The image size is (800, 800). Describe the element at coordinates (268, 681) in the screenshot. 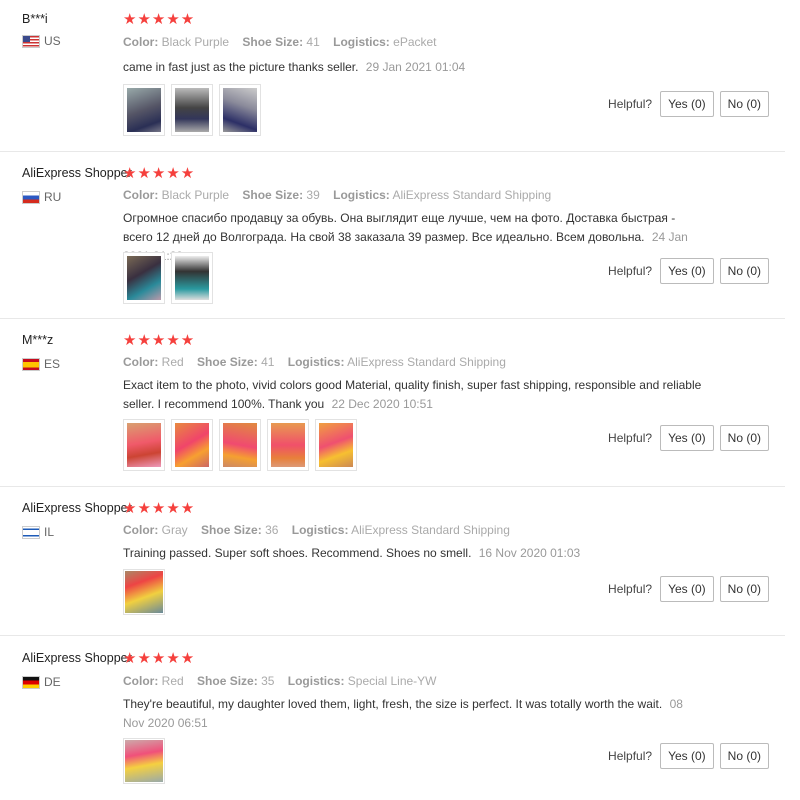

I see `shoe-size-value: 35` at that location.